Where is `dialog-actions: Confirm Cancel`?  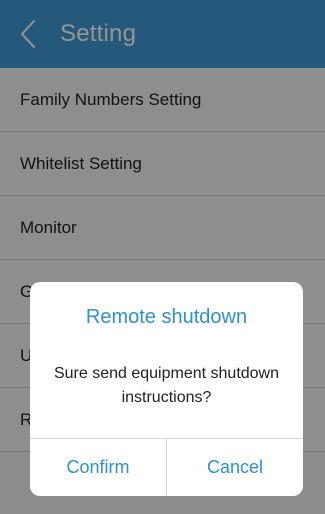 dialog-actions: Confirm Cancel is located at coordinates (166, 467).